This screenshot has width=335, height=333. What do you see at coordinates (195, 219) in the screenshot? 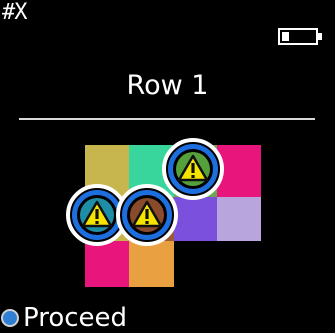
I see `grid-cell-violet` at bounding box center [195, 219].